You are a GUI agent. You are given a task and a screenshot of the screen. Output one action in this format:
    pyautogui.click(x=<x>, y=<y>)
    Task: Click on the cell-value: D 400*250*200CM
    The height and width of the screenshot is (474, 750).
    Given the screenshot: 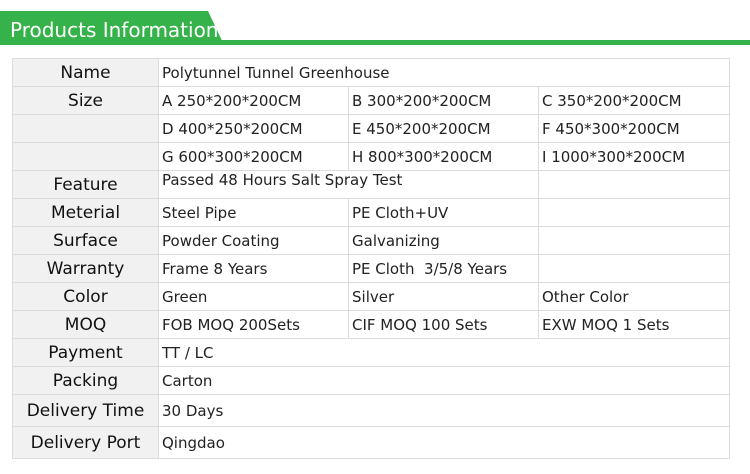 What is the action you would take?
    pyautogui.click(x=253, y=128)
    